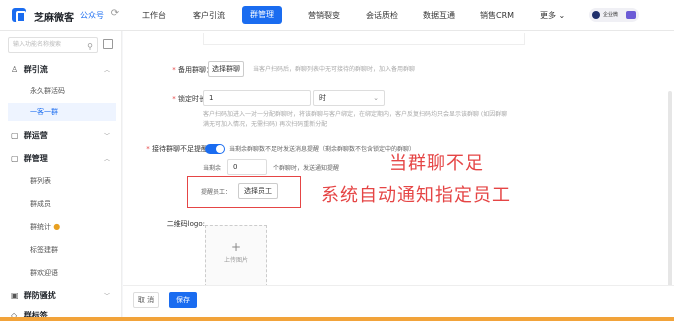 The height and width of the screenshot is (321, 674). What do you see at coordinates (322, 149) in the screenshot?
I see `reminder-description: 当剩余群聊数不足时发送消息提醒（剩余群聊数不包含锁定中的群聊）` at bounding box center [322, 149].